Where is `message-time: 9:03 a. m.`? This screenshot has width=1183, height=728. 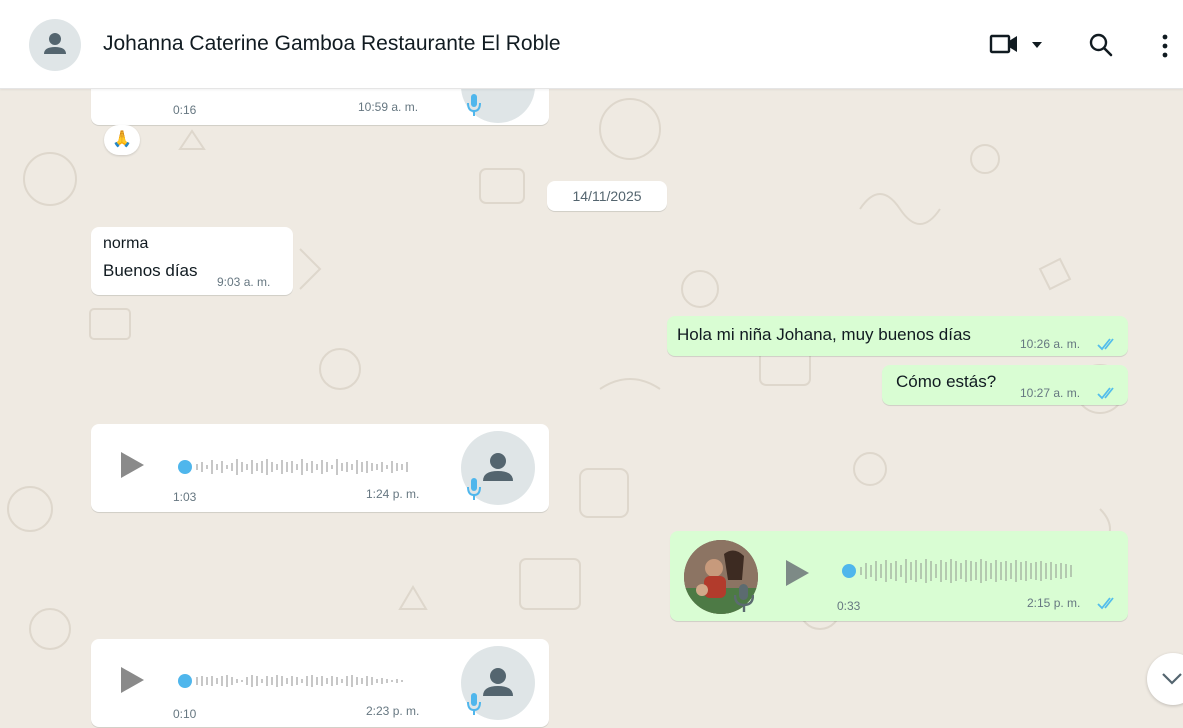 message-time: 9:03 a. m. is located at coordinates (244, 282).